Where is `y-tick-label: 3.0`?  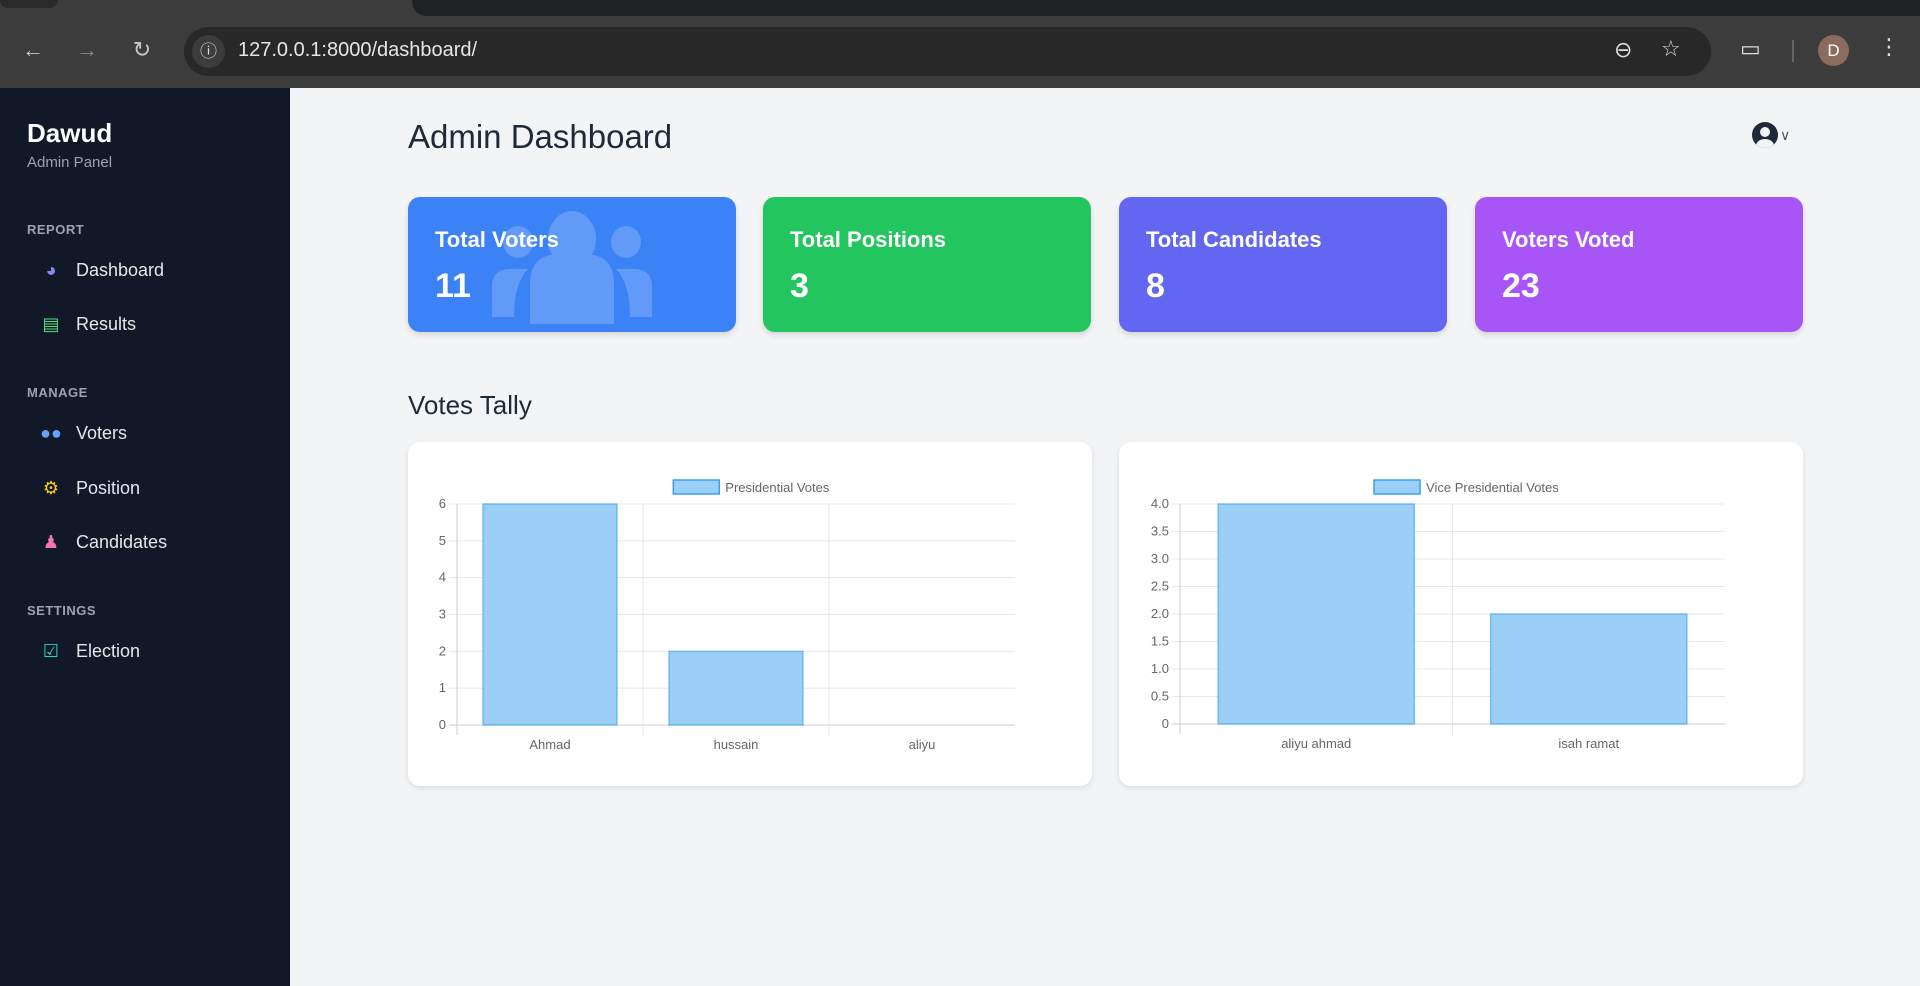 y-tick-label: 3.0 is located at coordinates (1160, 558).